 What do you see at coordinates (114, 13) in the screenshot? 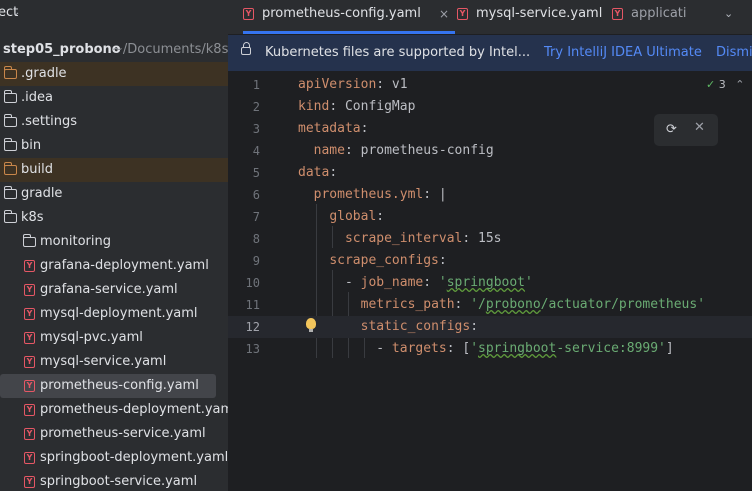
I see `project-header: ect ⌄` at bounding box center [114, 13].